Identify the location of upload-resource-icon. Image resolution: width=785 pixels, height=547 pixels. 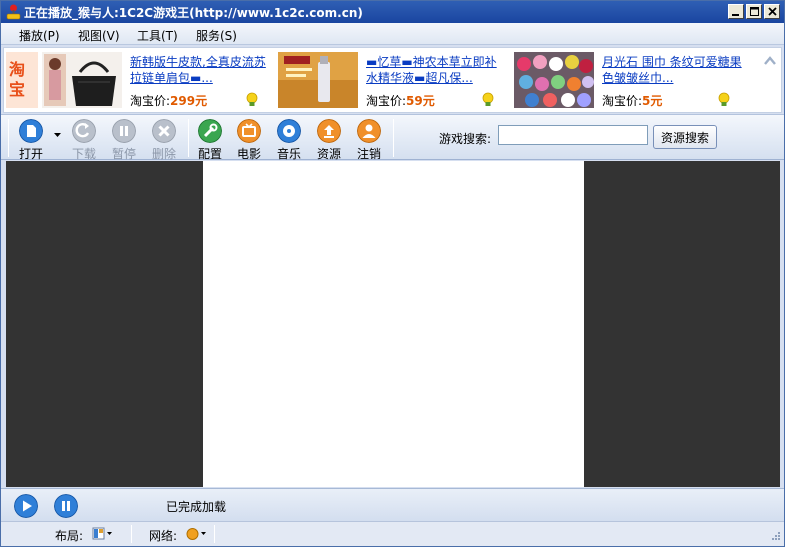
(329, 131).